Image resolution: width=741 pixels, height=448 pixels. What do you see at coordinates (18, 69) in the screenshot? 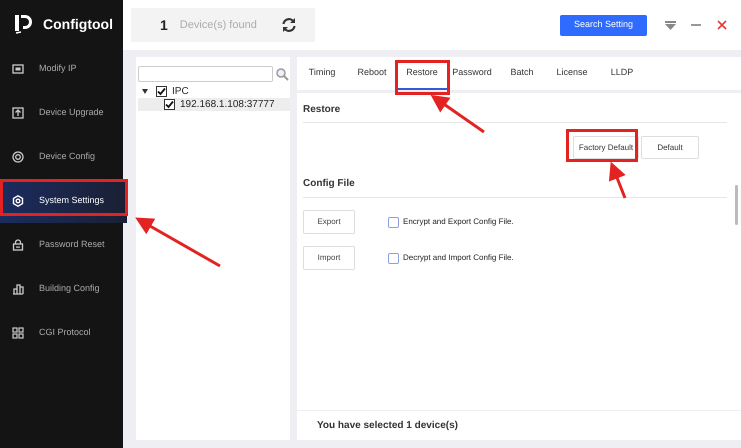
I see `ip-icon` at bounding box center [18, 69].